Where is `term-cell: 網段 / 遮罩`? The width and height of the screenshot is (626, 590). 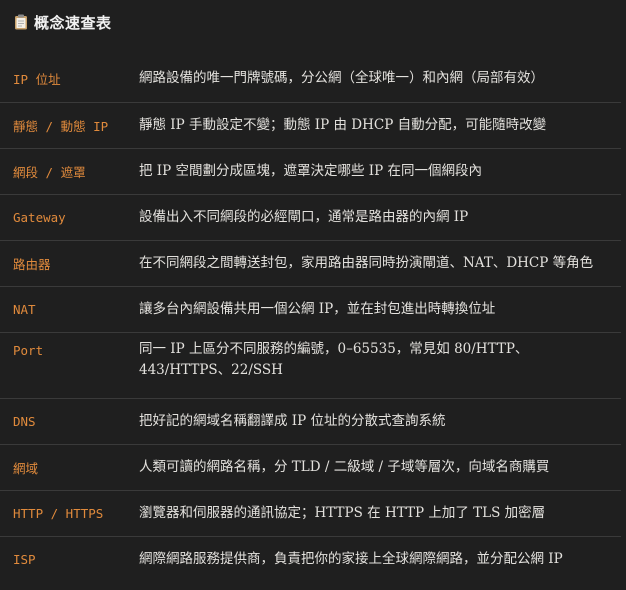 term-cell: 網段 / 遮罩 is located at coordinates (49, 172).